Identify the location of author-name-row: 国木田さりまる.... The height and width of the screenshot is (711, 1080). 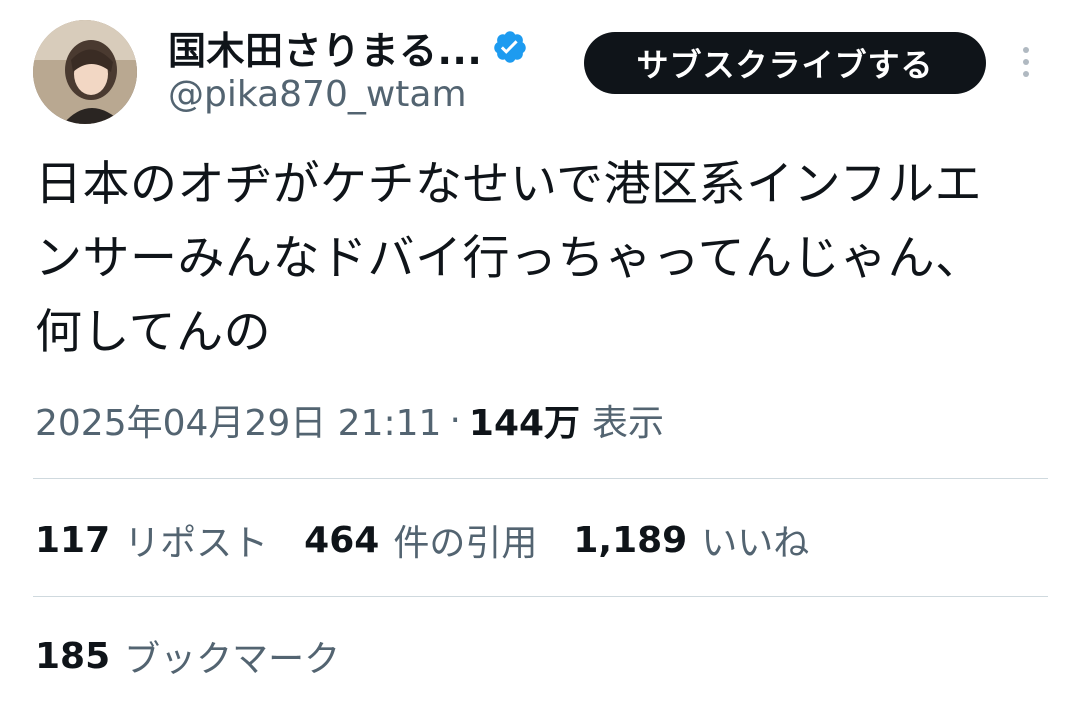
(348, 47).